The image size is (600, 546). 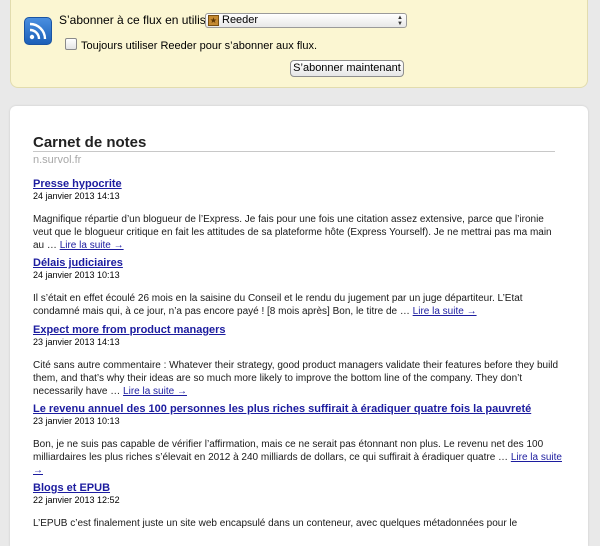 What do you see at coordinates (38, 31) in the screenshot?
I see `rss-feed-icon` at bounding box center [38, 31].